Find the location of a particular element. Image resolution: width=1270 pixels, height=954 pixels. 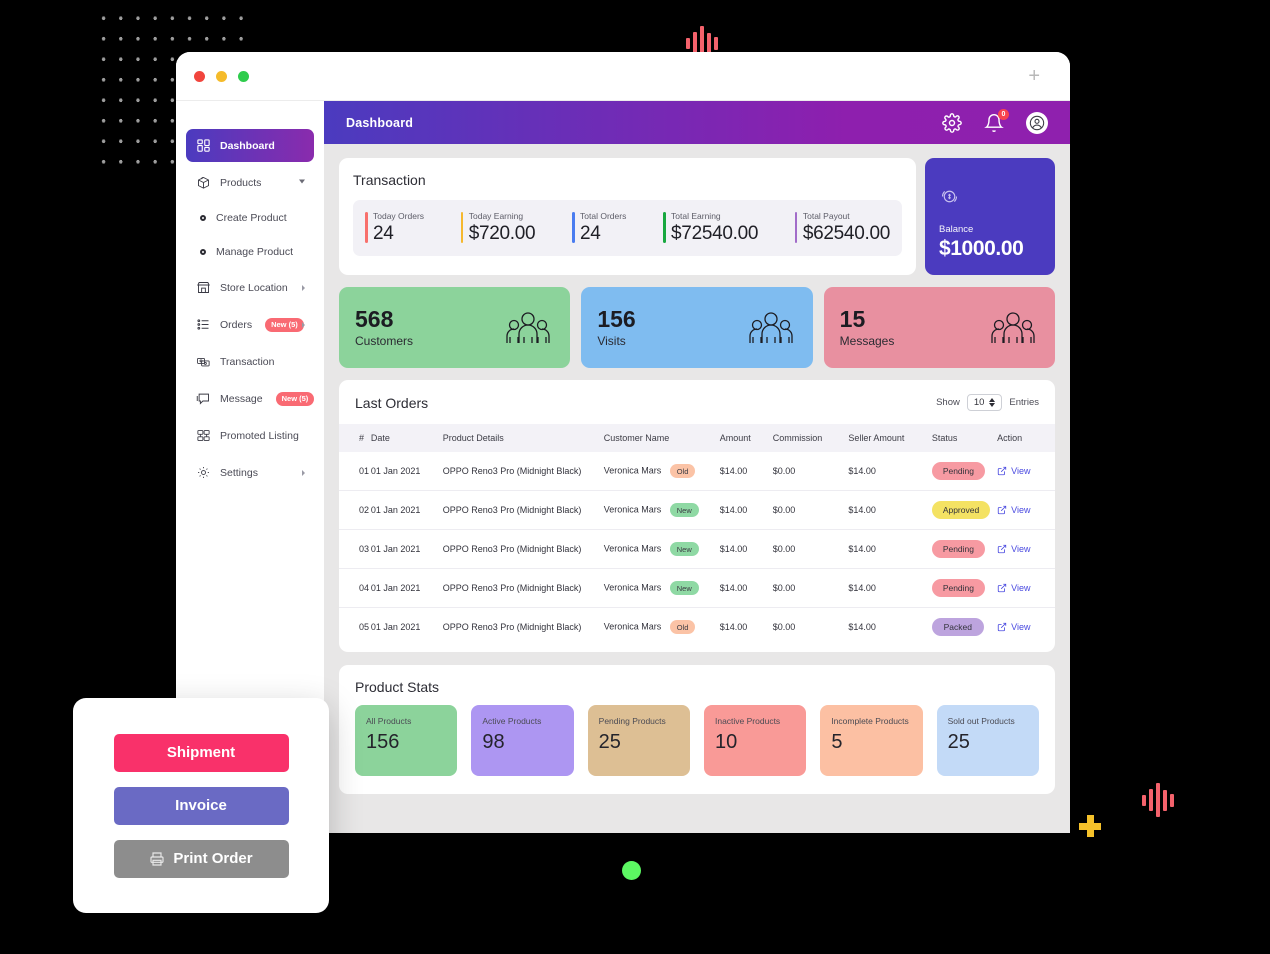

green-dot-decoration is located at coordinates (631, 870).